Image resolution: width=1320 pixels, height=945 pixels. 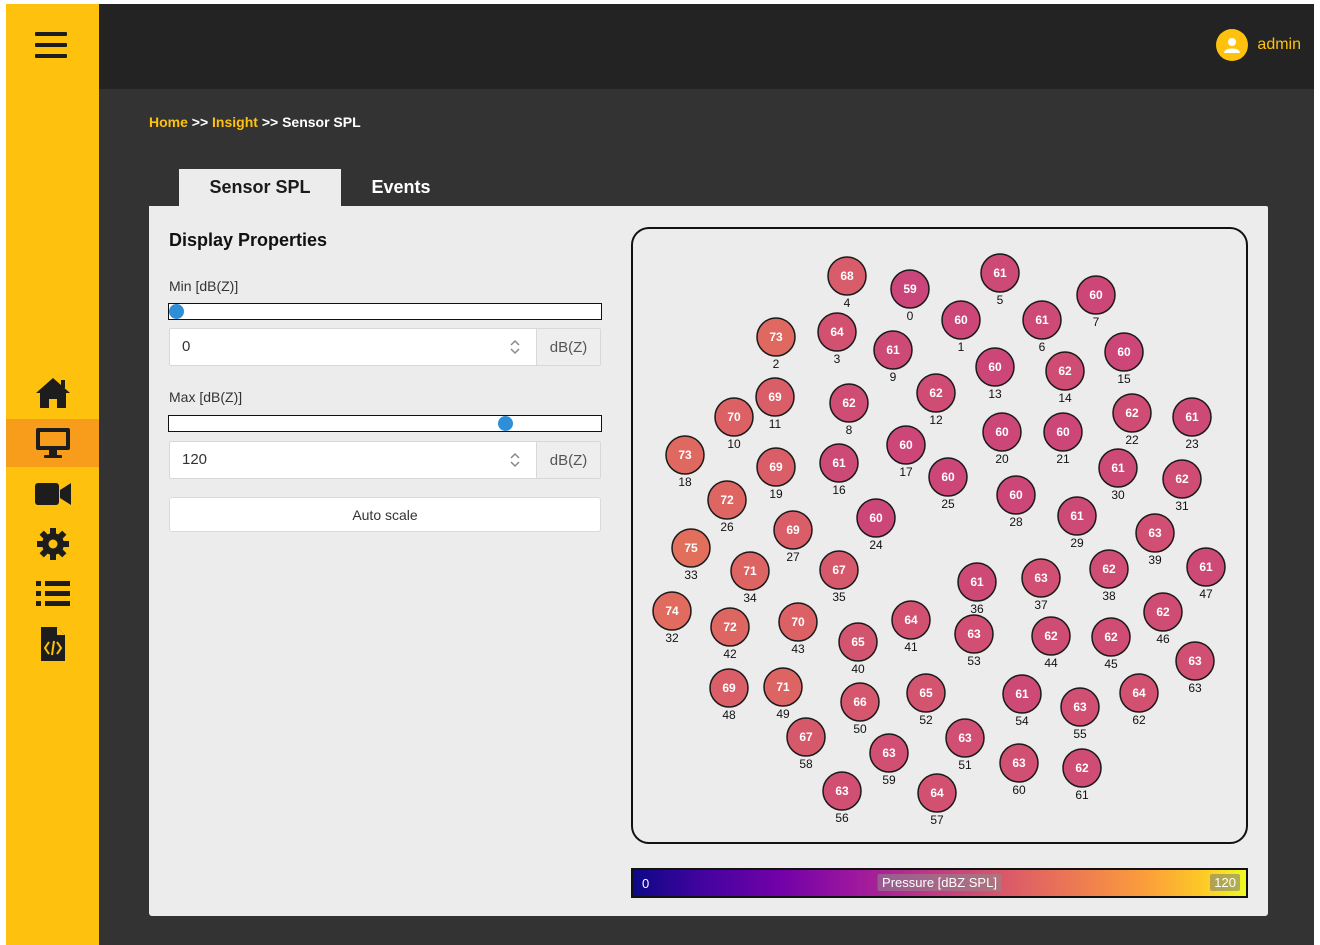 I want to click on sensor-marker: 63 63, so click(x=1195, y=668).